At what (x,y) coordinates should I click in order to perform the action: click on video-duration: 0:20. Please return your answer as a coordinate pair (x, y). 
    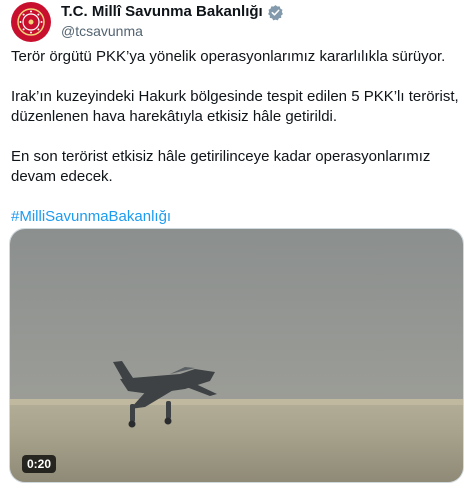
    Looking at the image, I should click on (39, 464).